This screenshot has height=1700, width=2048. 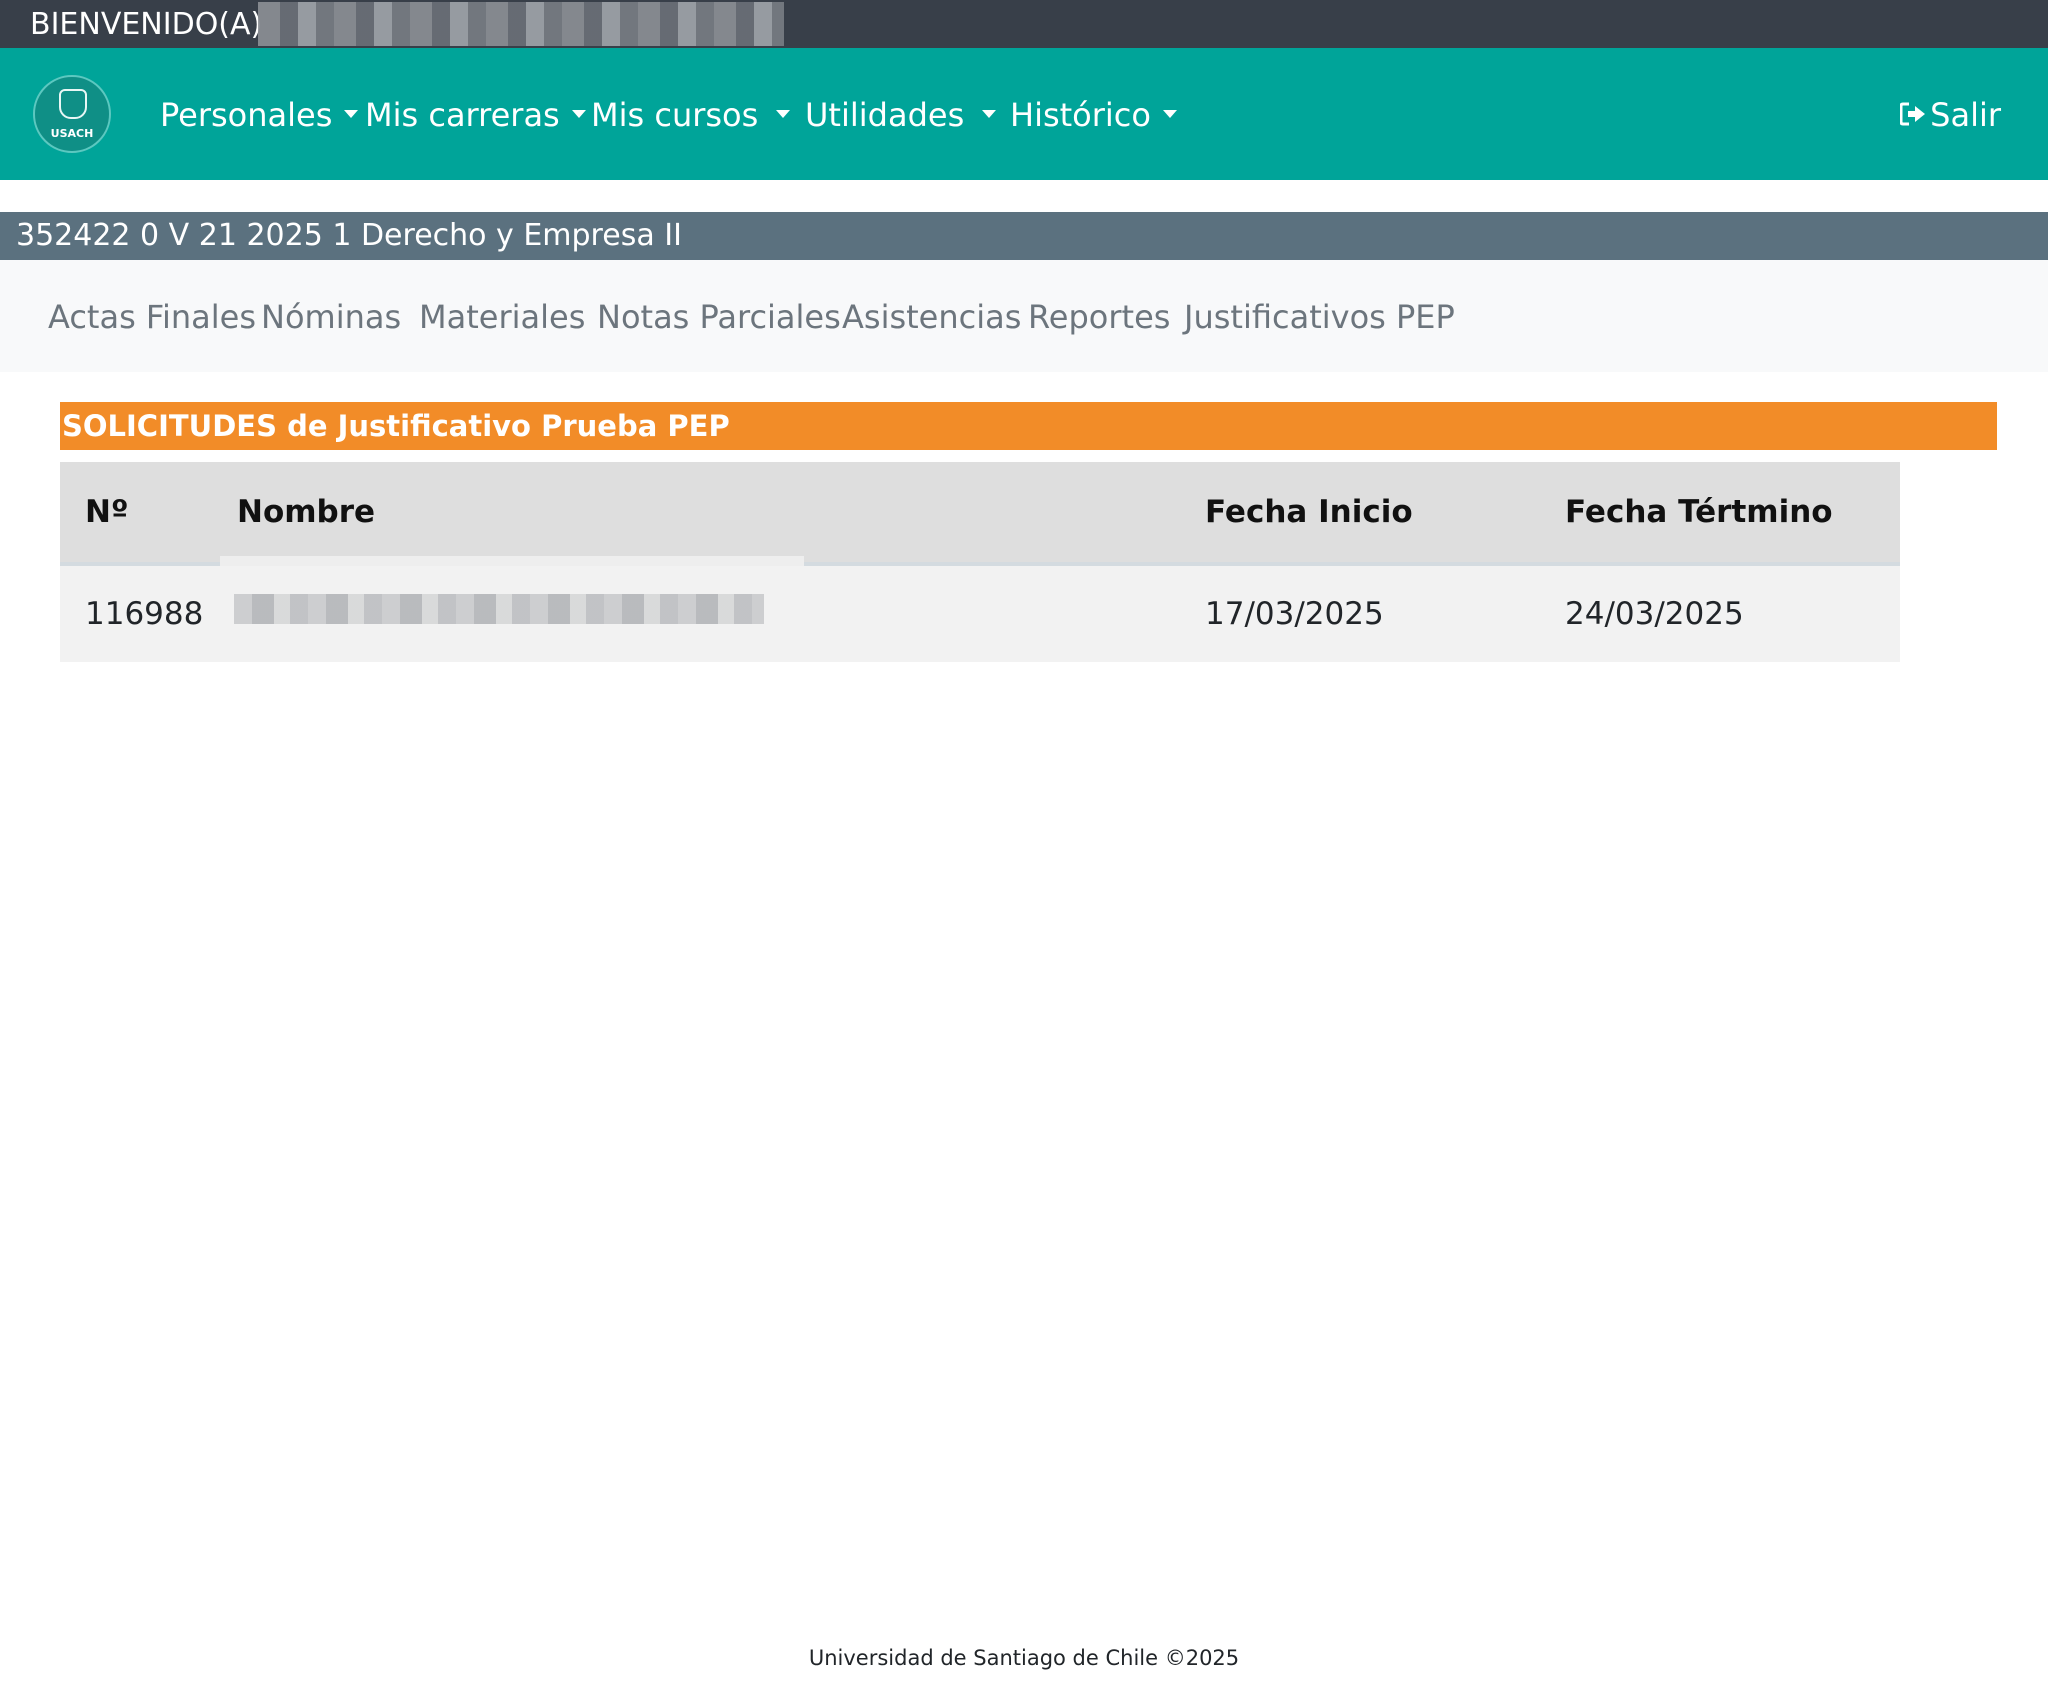 I want to click on welcome-bar: BIENVENIDO(A), so click(x=1024, y=24).